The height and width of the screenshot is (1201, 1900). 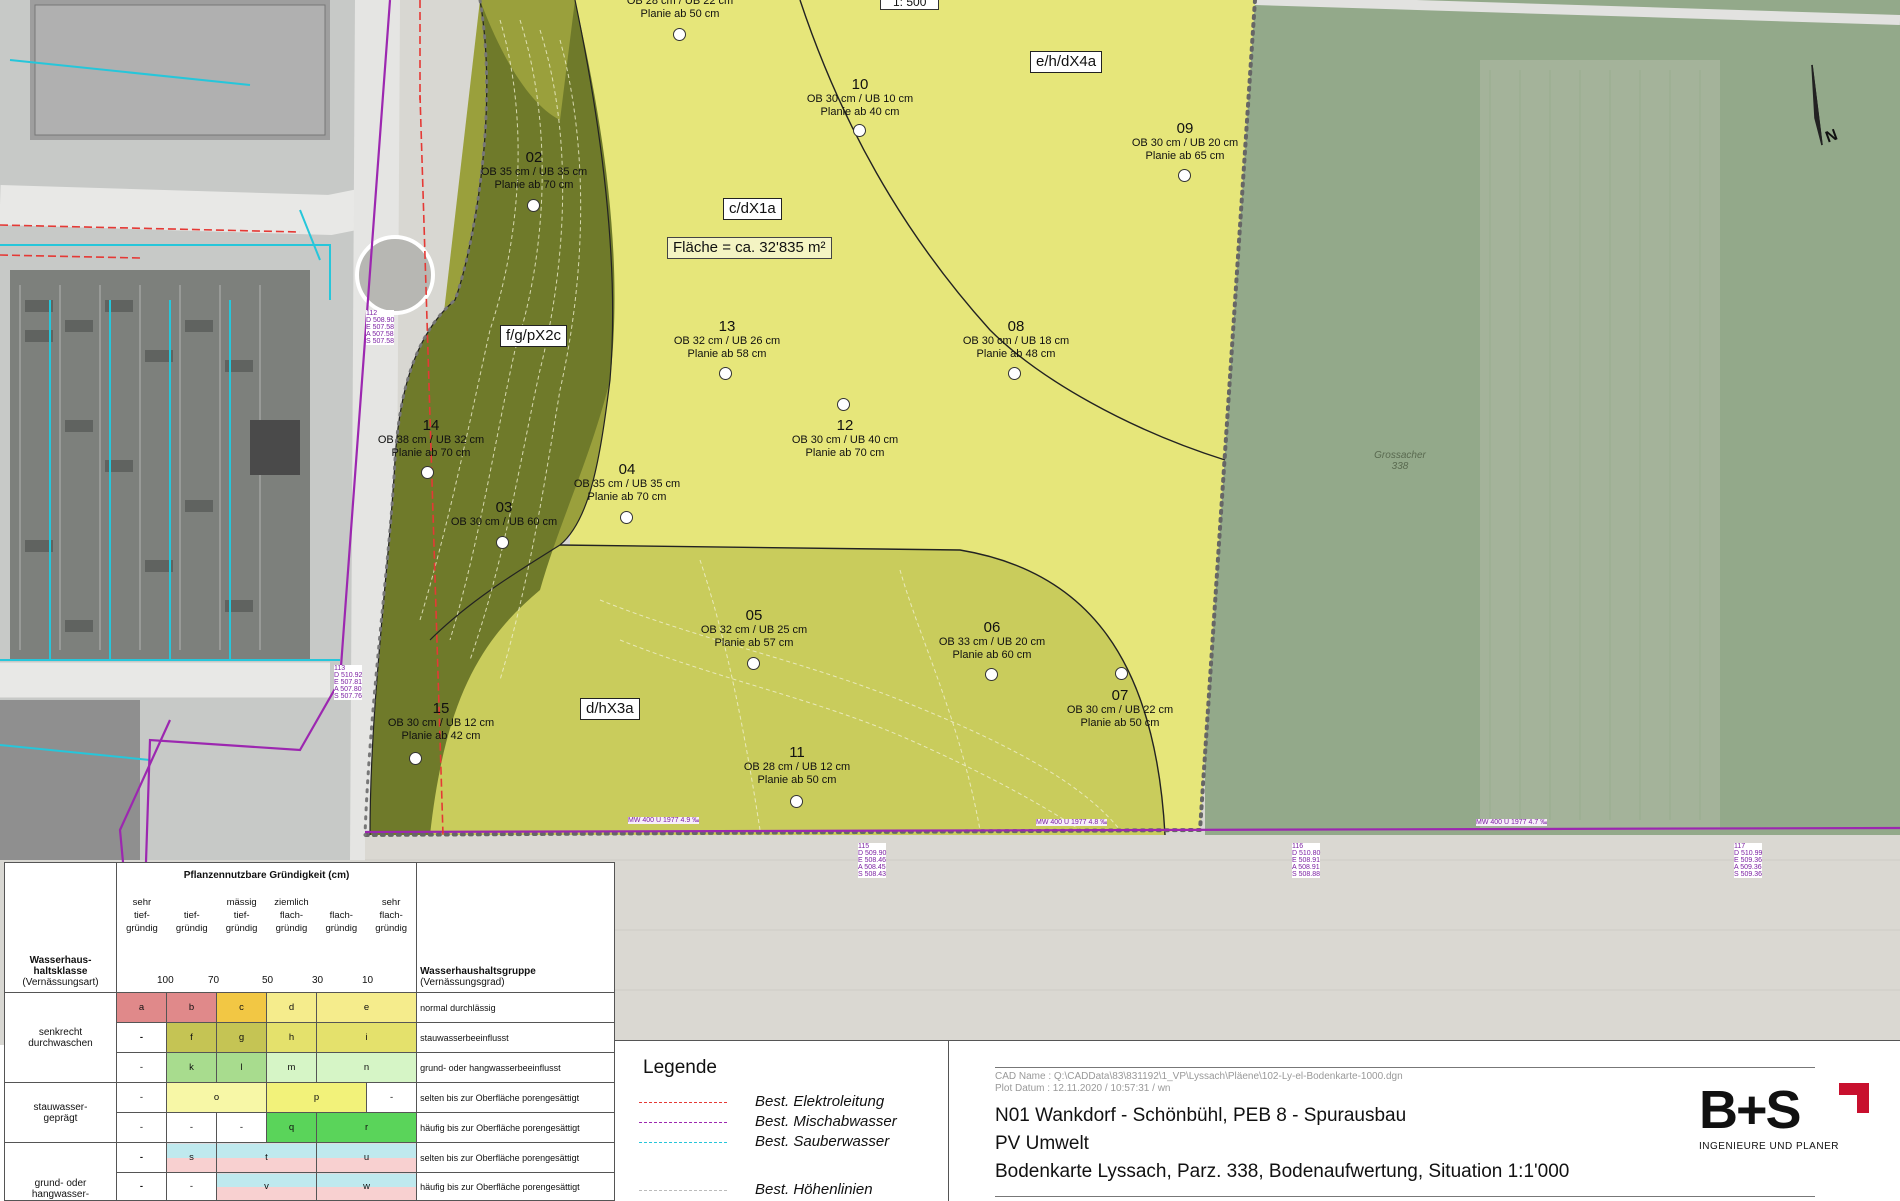 I want to click on depth-tick: 10, so click(x=368, y=980).